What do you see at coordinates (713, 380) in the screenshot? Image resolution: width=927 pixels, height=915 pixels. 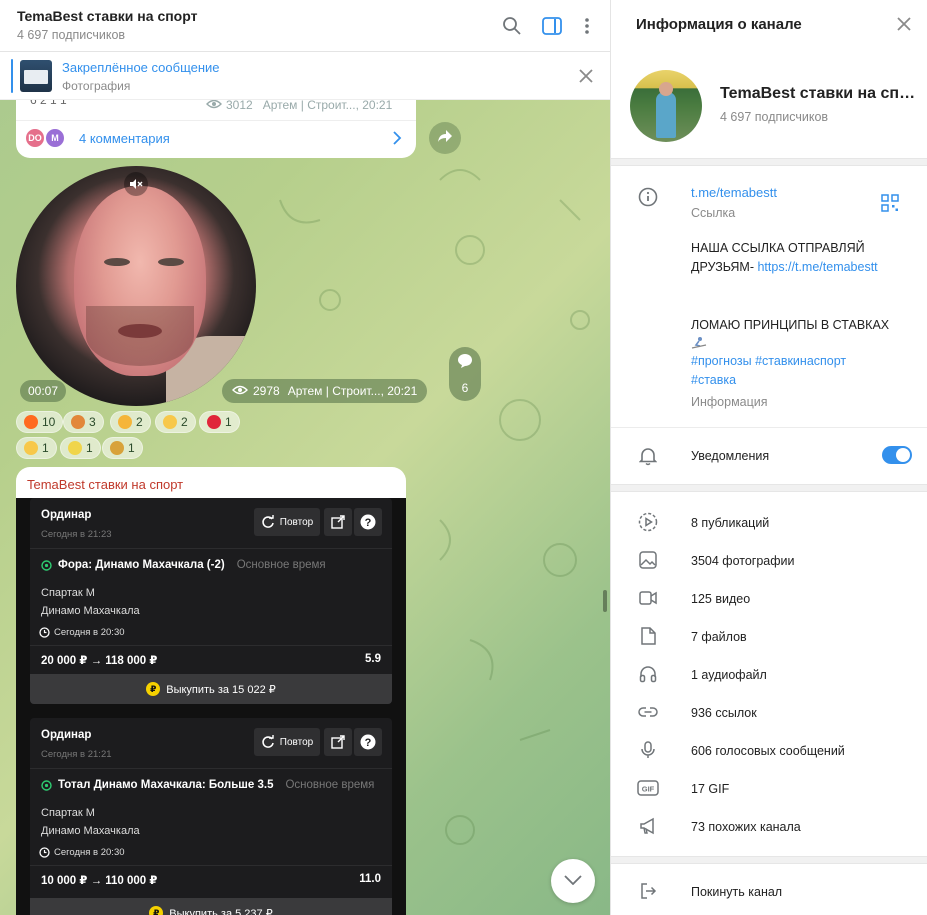 I see `hashtags: #ставка` at bounding box center [713, 380].